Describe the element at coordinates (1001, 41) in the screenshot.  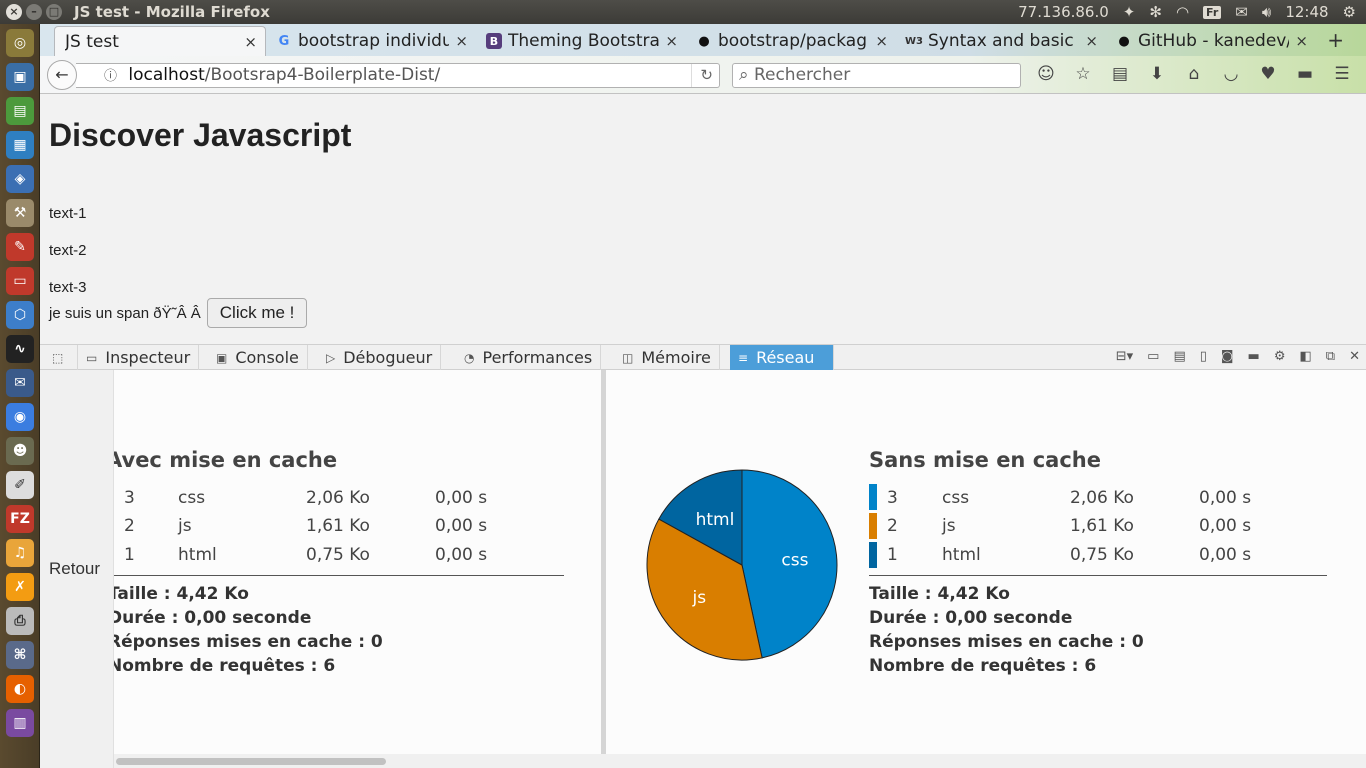
I see `tab-syntax-basic: W3 Syntax and basic d ×` at that location.